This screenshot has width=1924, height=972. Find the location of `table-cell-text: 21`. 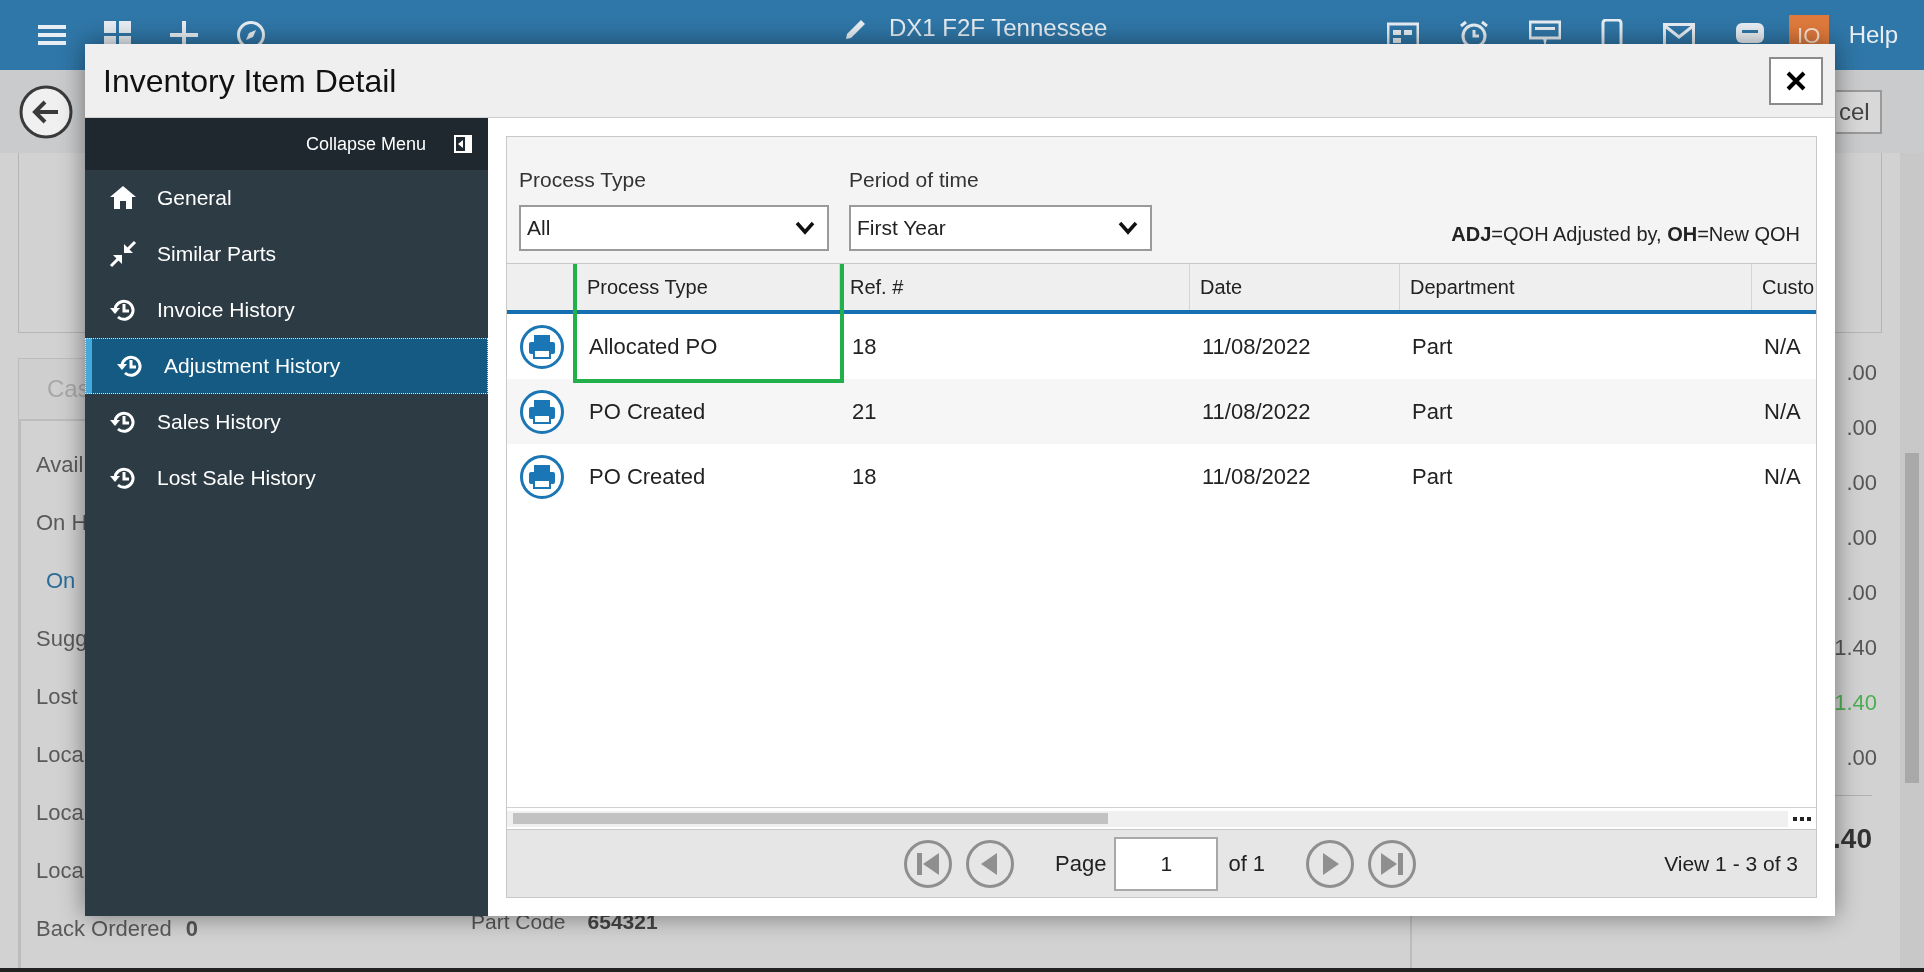

table-cell-text: 21 is located at coordinates (864, 412).